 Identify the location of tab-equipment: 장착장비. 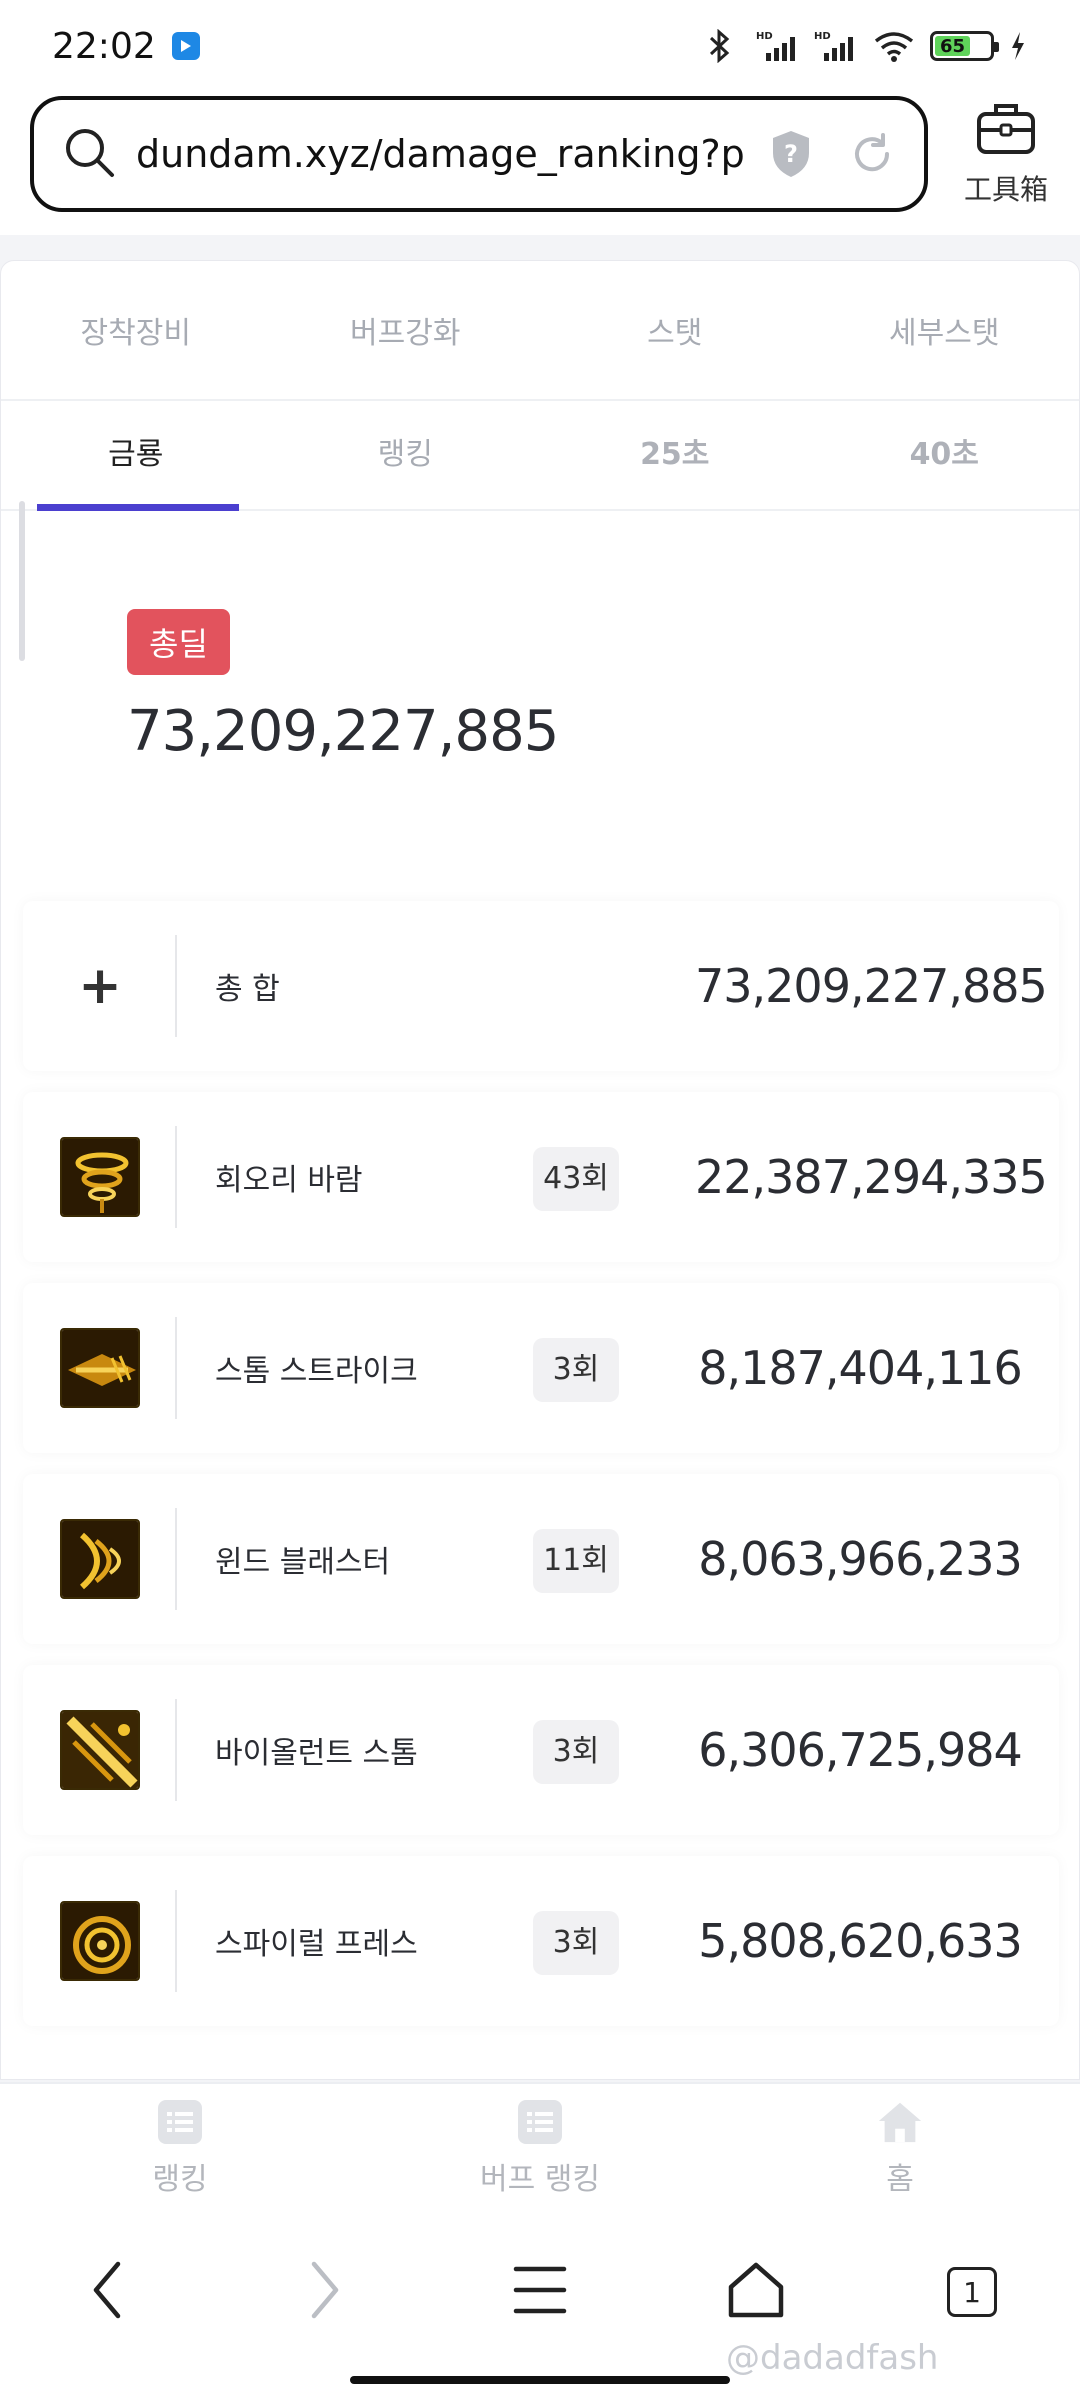
(136, 330).